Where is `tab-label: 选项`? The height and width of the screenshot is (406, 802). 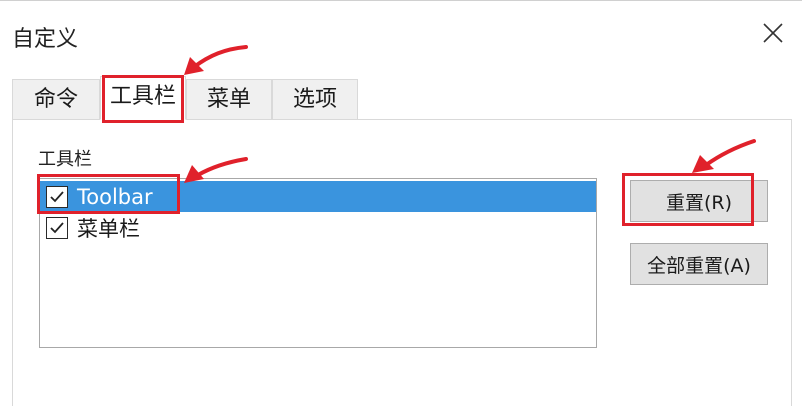 tab-label: 选项 is located at coordinates (314, 99).